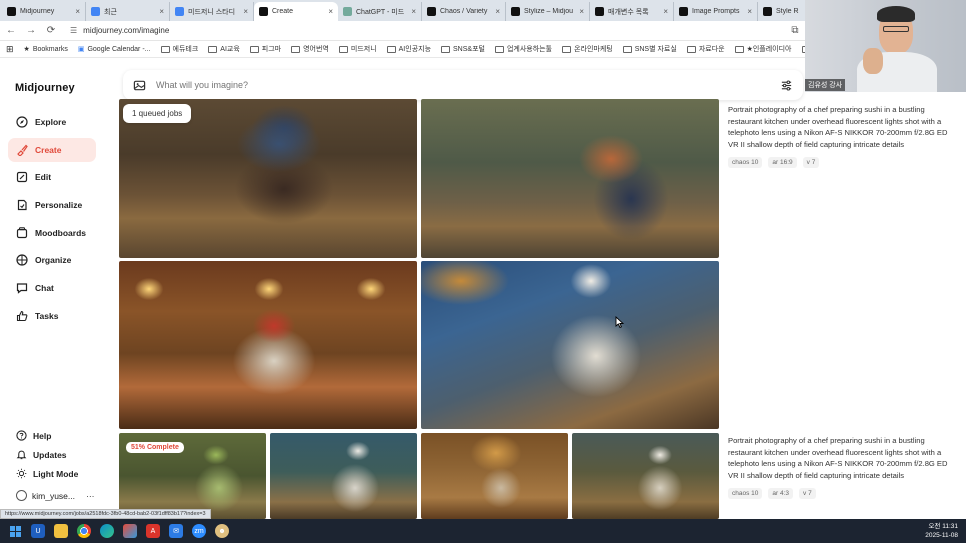 The width and height of the screenshot is (966, 543). What do you see at coordinates (84, 531) in the screenshot?
I see `chrome-icon` at bounding box center [84, 531].